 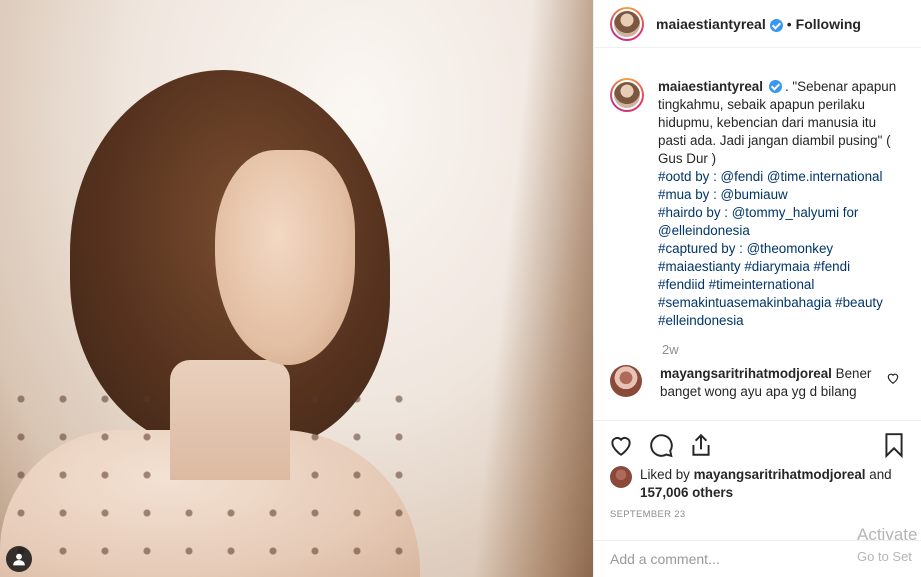 I want to click on watermark-line-2: Go to Set, so click(x=884, y=556).